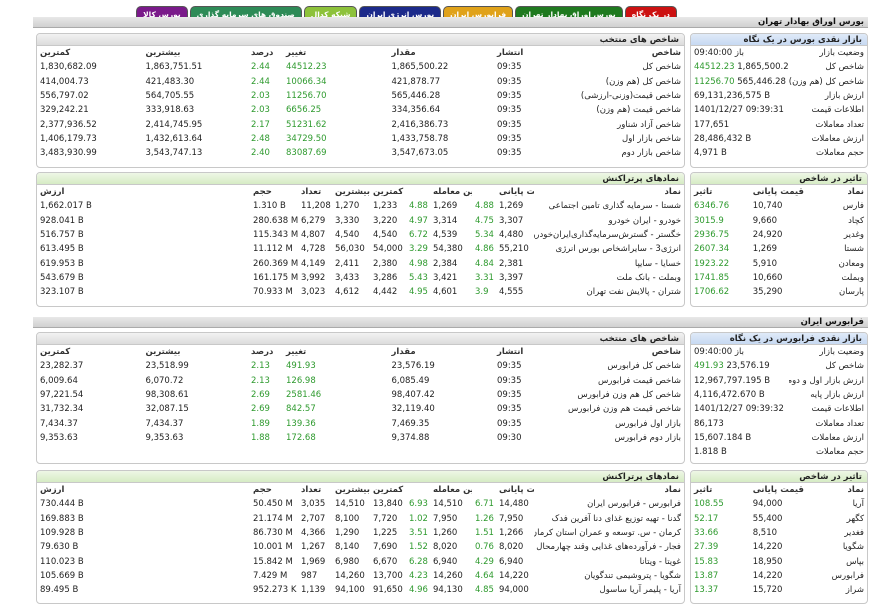 Image resolution: width=873 pixels, height=609 pixels. Describe the element at coordinates (418, 206) in the screenshot. I see `table-cell: 4.88` at that location.